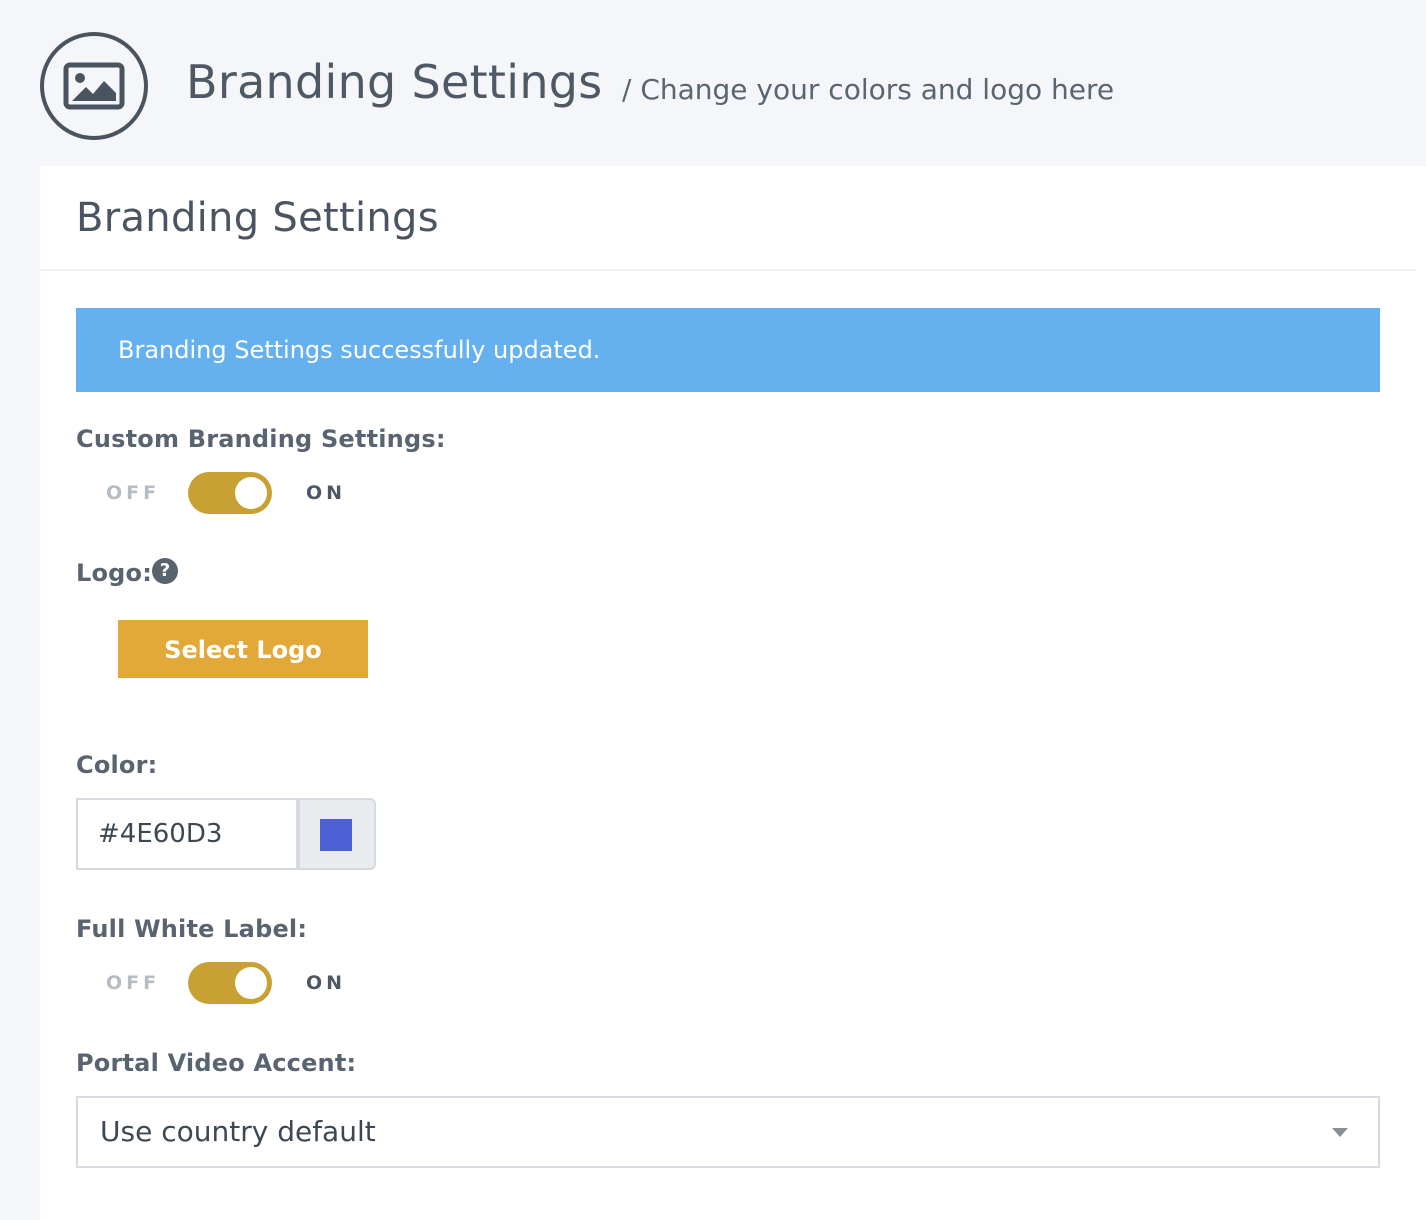 Image resolution: width=1426 pixels, height=1220 pixels. I want to click on full-white-label-switch, so click(230, 983).